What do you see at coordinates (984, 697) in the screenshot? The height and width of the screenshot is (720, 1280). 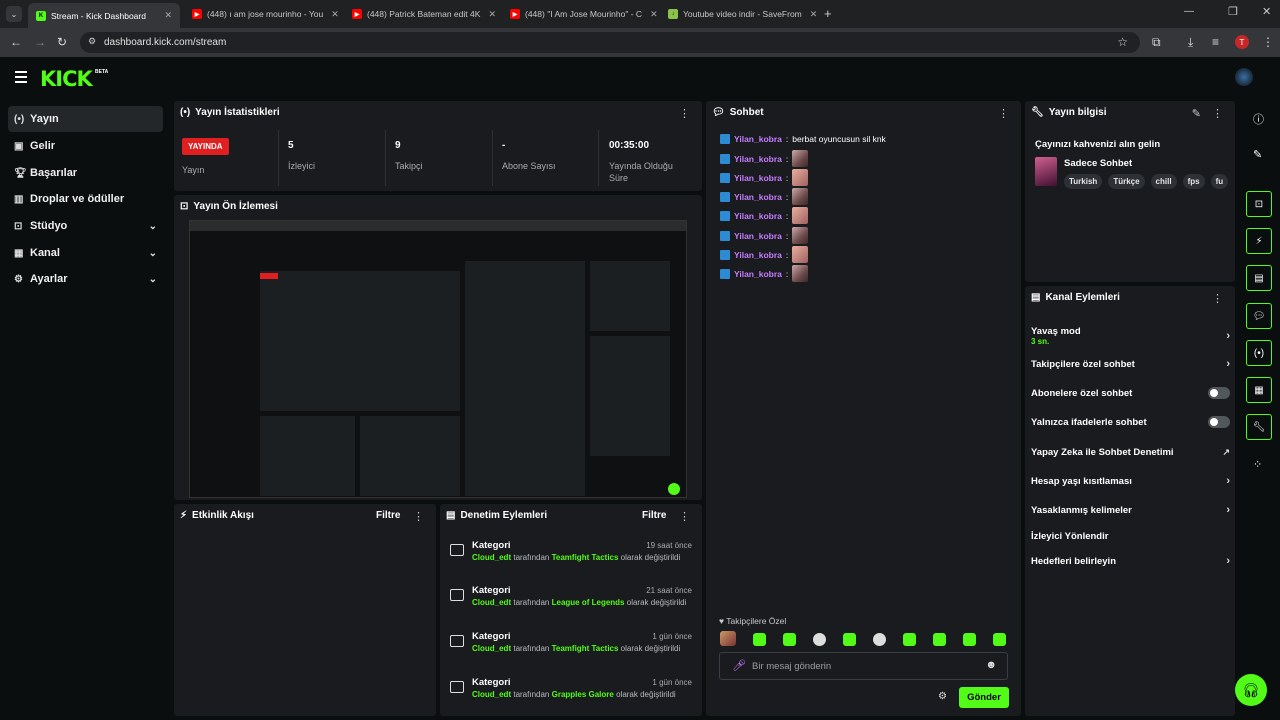 I see `send-button: Gönder` at bounding box center [984, 697].